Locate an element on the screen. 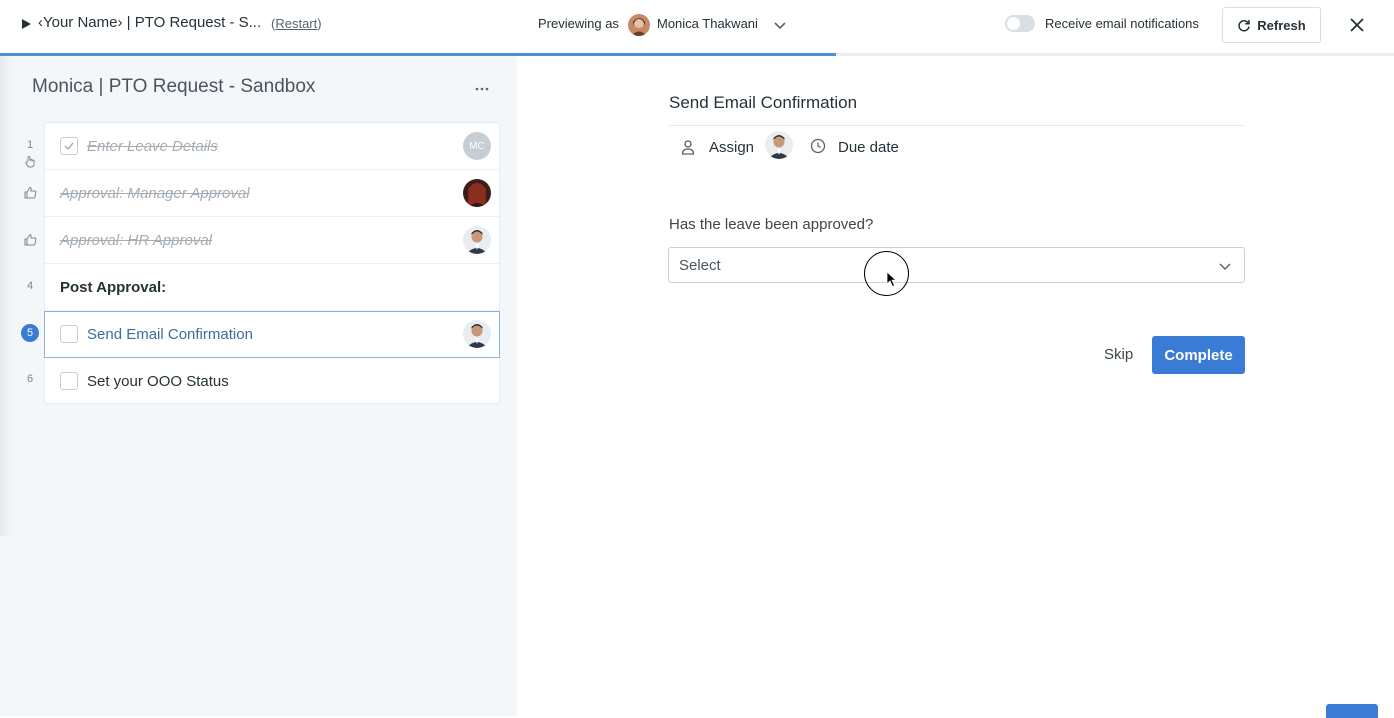 This screenshot has width=1394, height=718. restart-link: Restart is located at coordinates (296, 23).